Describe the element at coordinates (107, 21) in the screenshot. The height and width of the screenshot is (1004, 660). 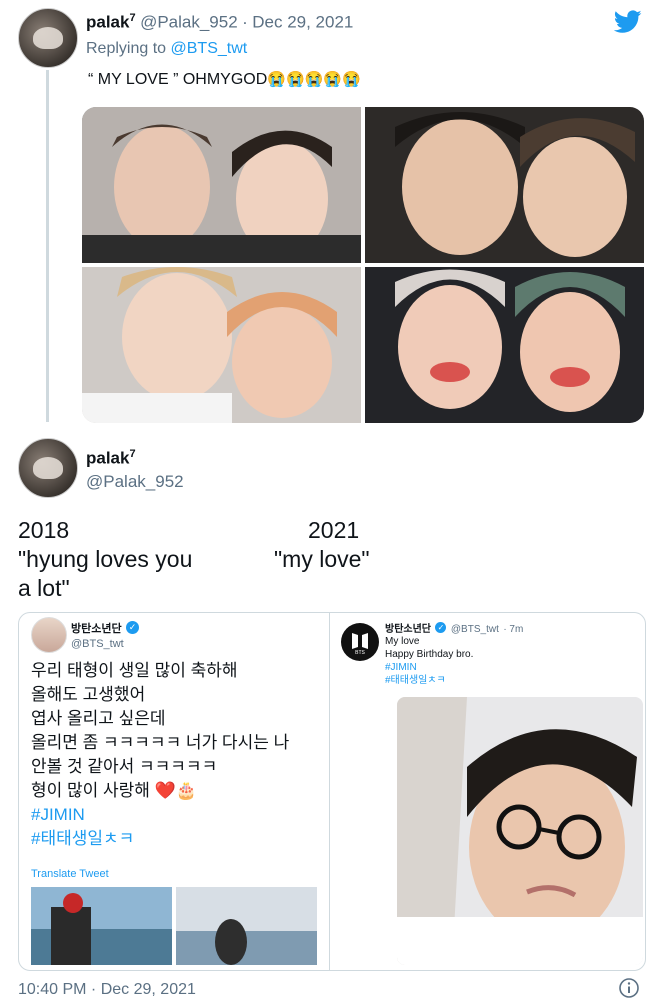
I see `display-name: palak` at that location.